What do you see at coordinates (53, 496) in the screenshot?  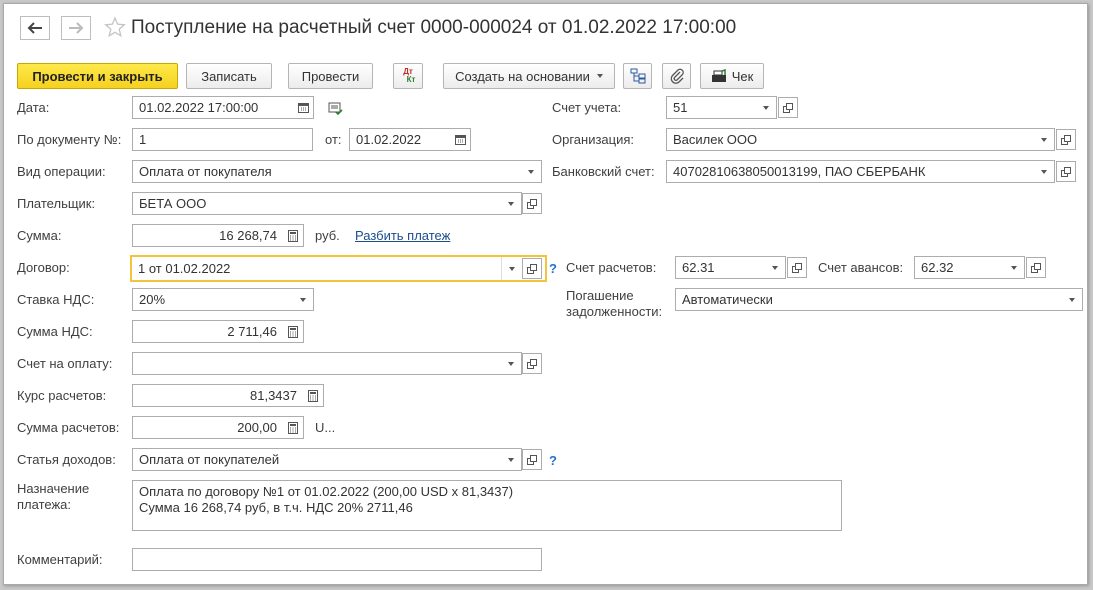 I see `purpose-label: Назначение платежа:` at bounding box center [53, 496].